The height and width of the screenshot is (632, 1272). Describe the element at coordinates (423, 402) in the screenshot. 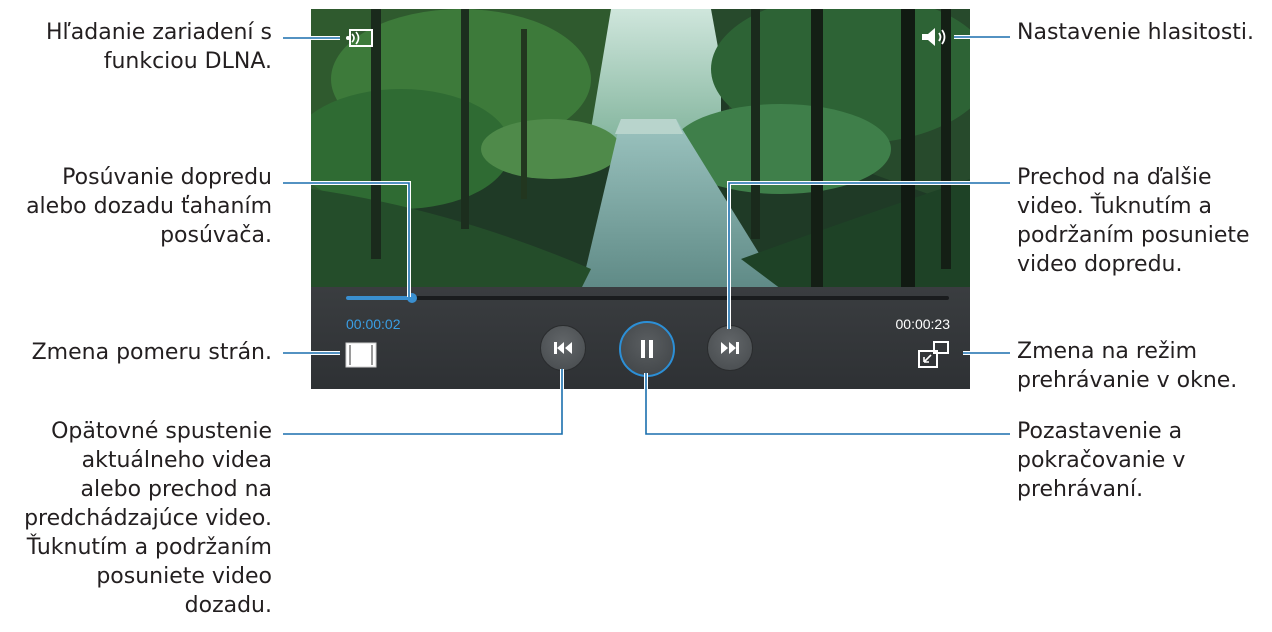

I see `leader-previous` at that location.